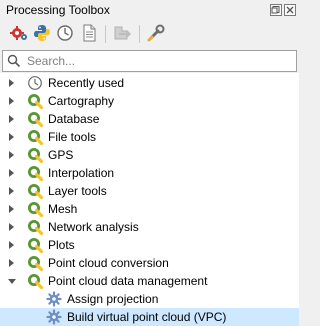  I want to click on results-viewer-button, so click(89, 33).